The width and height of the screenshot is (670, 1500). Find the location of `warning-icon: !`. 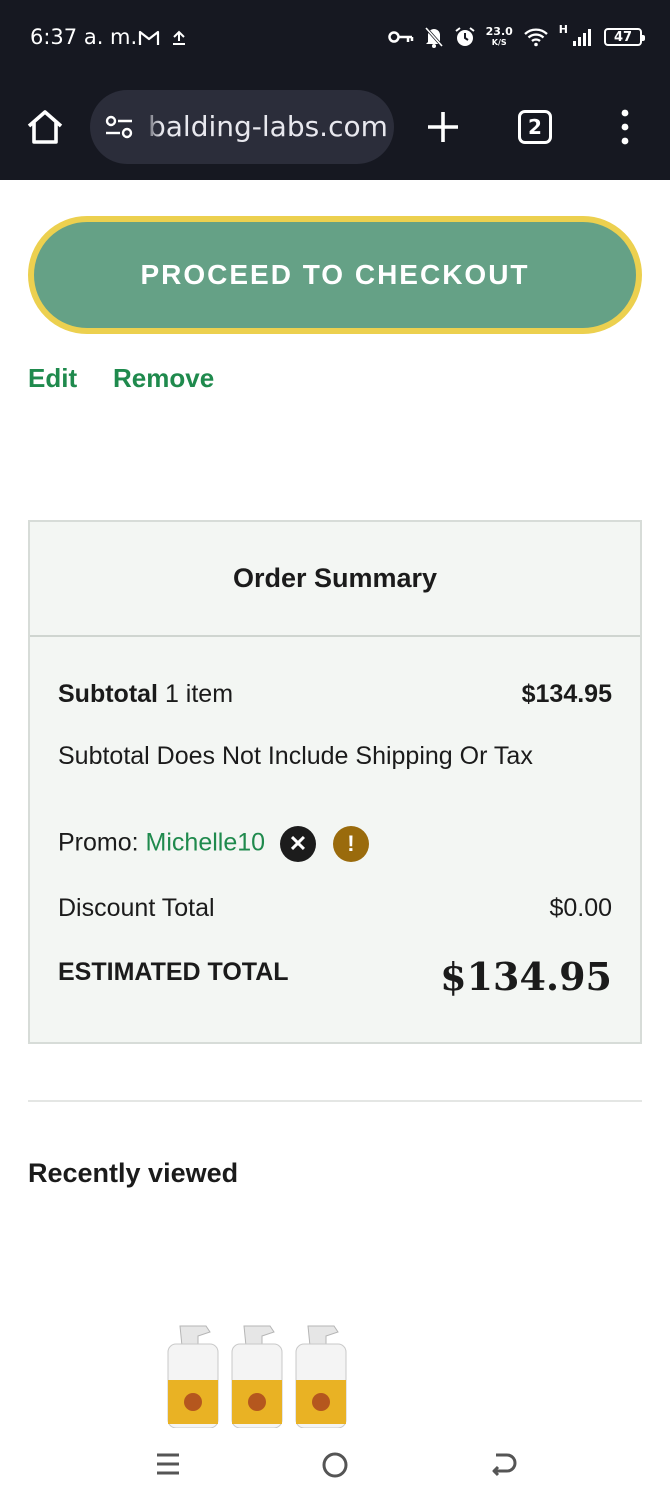

warning-icon: ! is located at coordinates (350, 844).